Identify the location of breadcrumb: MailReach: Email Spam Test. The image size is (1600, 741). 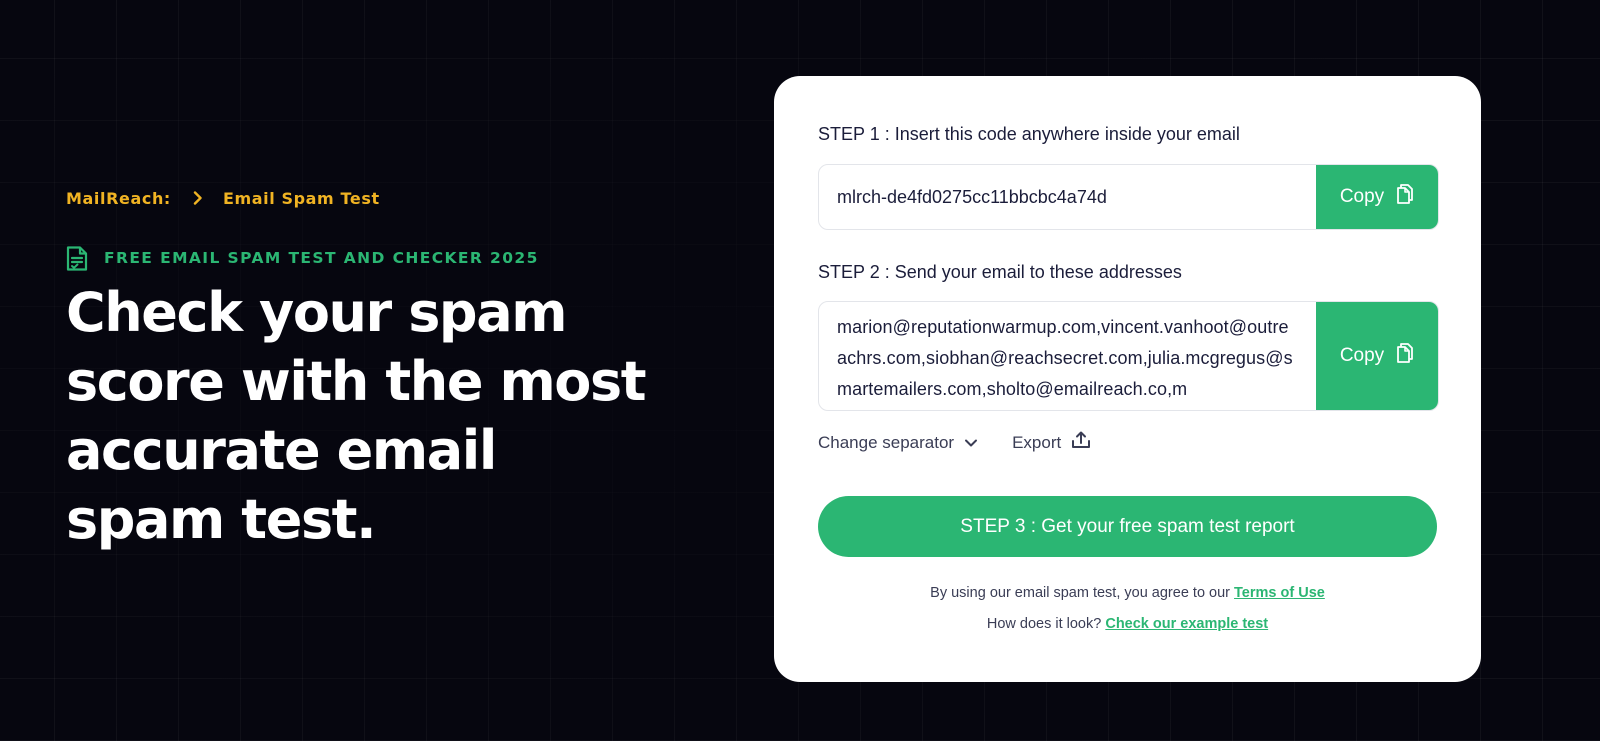
(376, 198).